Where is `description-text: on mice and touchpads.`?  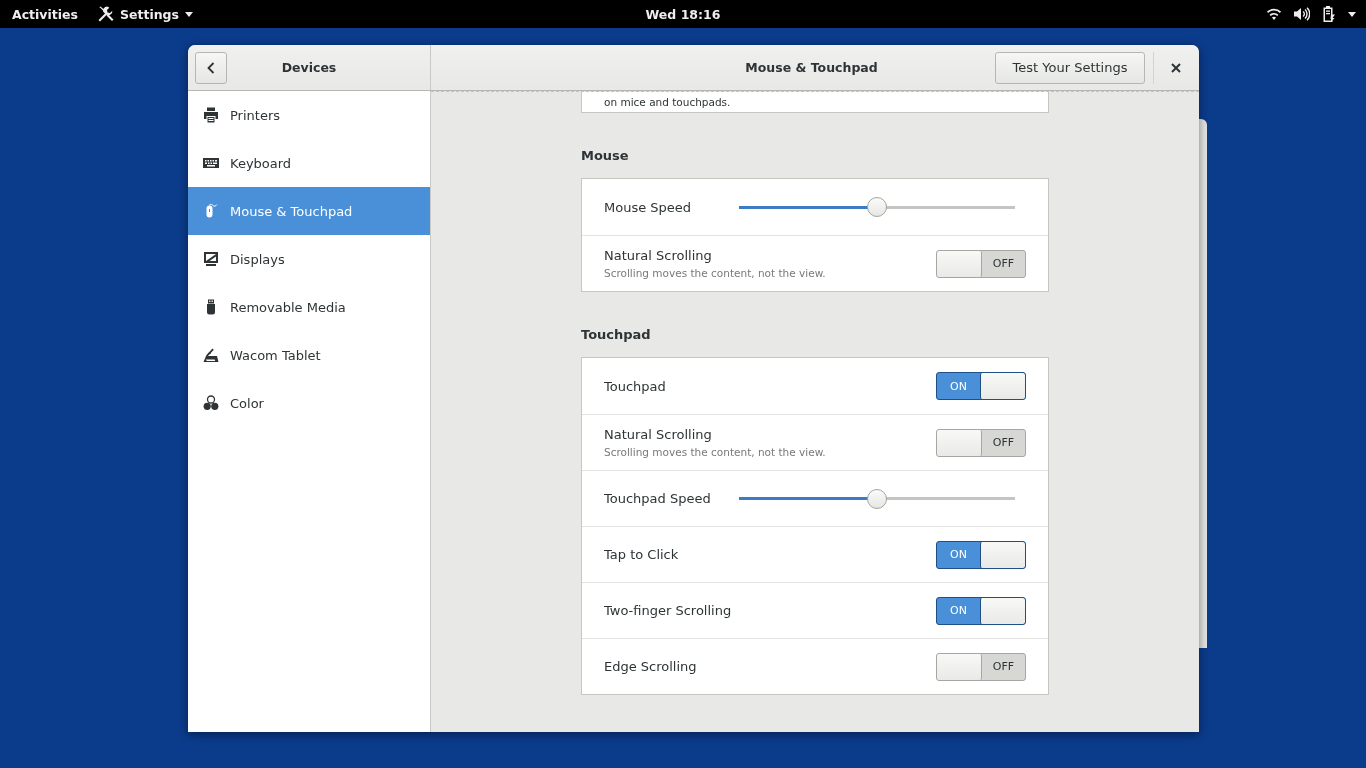 description-text: on mice and touchpads. is located at coordinates (667, 102).